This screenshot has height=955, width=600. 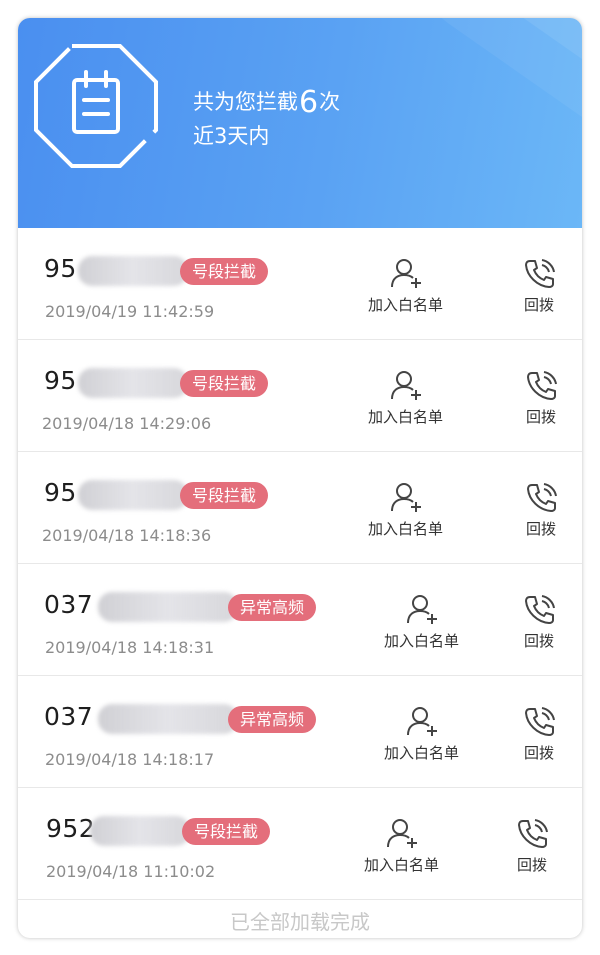 What do you see at coordinates (130, 311) in the screenshot?
I see `call-time: 2019/04/19 11:42:59` at bounding box center [130, 311].